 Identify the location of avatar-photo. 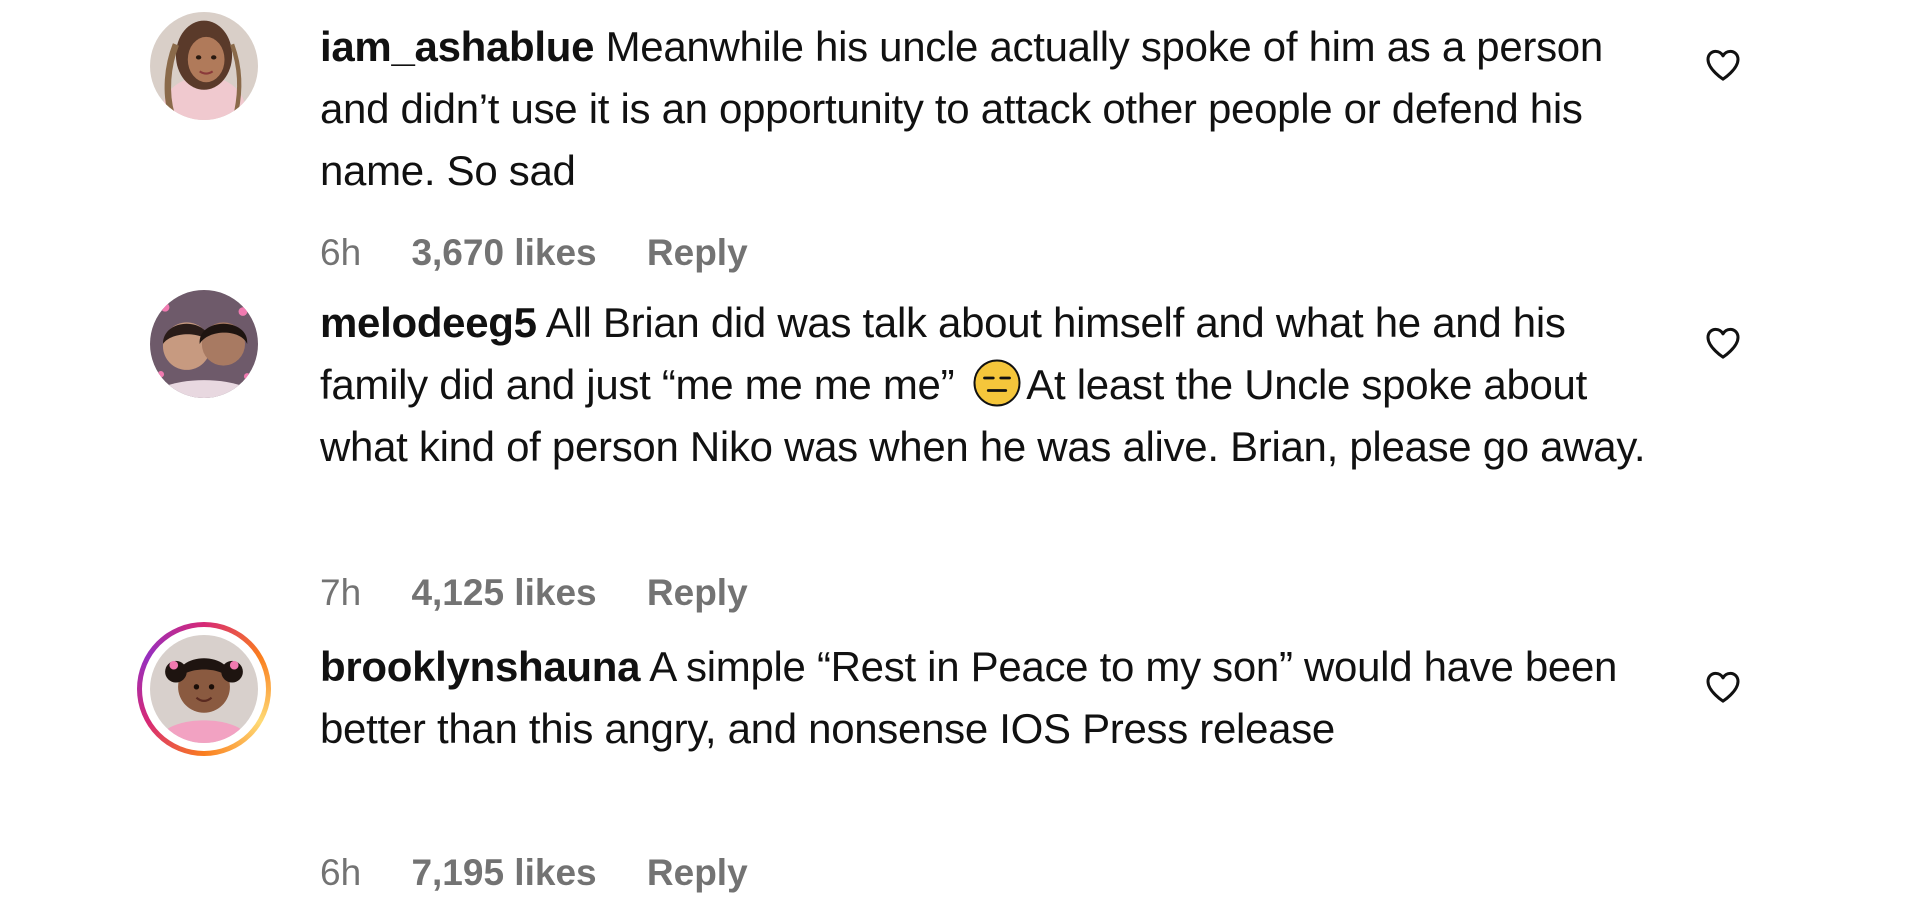
(204, 689).